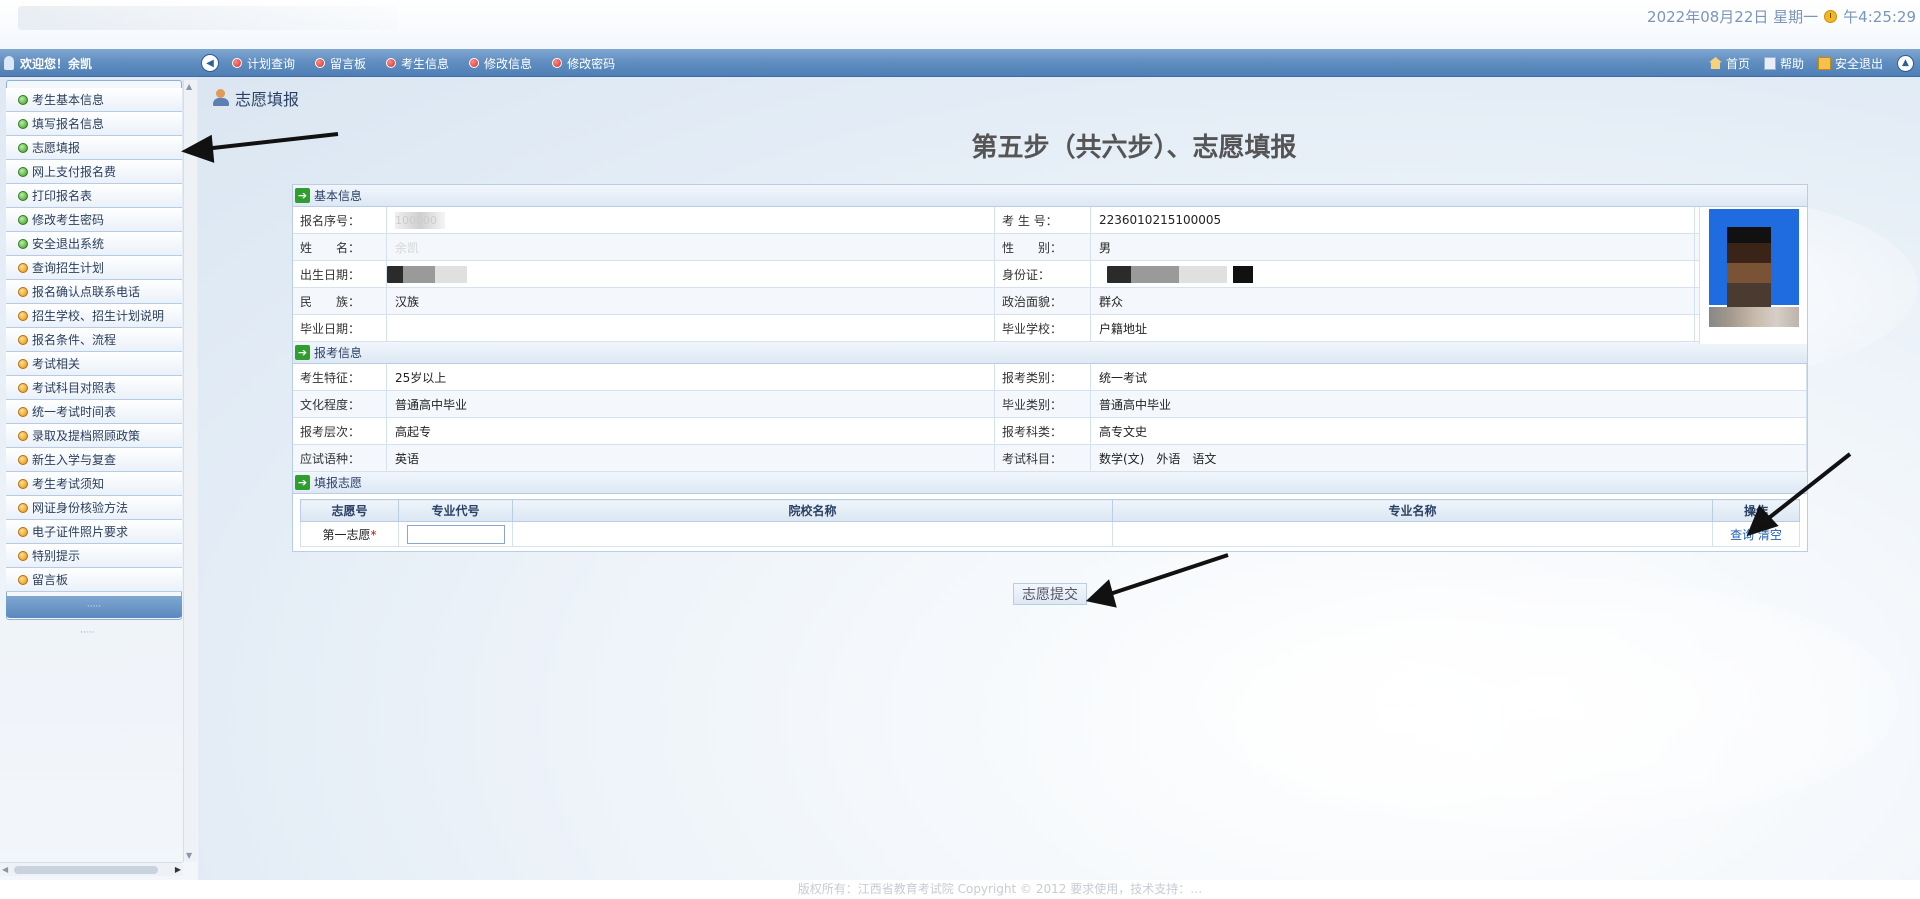 The height and width of the screenshot is (899, 1920). I want to click on scroll-up-icon: ▲, so click(189, 86).